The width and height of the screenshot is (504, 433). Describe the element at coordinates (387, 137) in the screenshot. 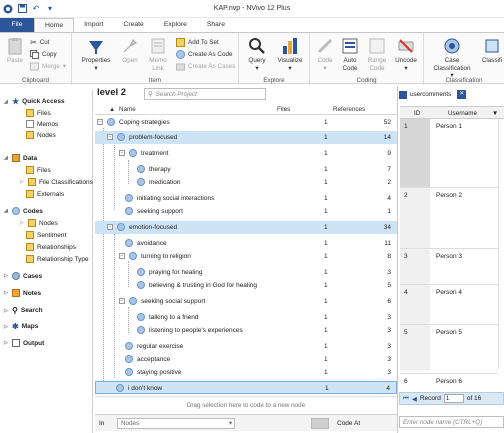

I see `node-refs: 14` at that location.